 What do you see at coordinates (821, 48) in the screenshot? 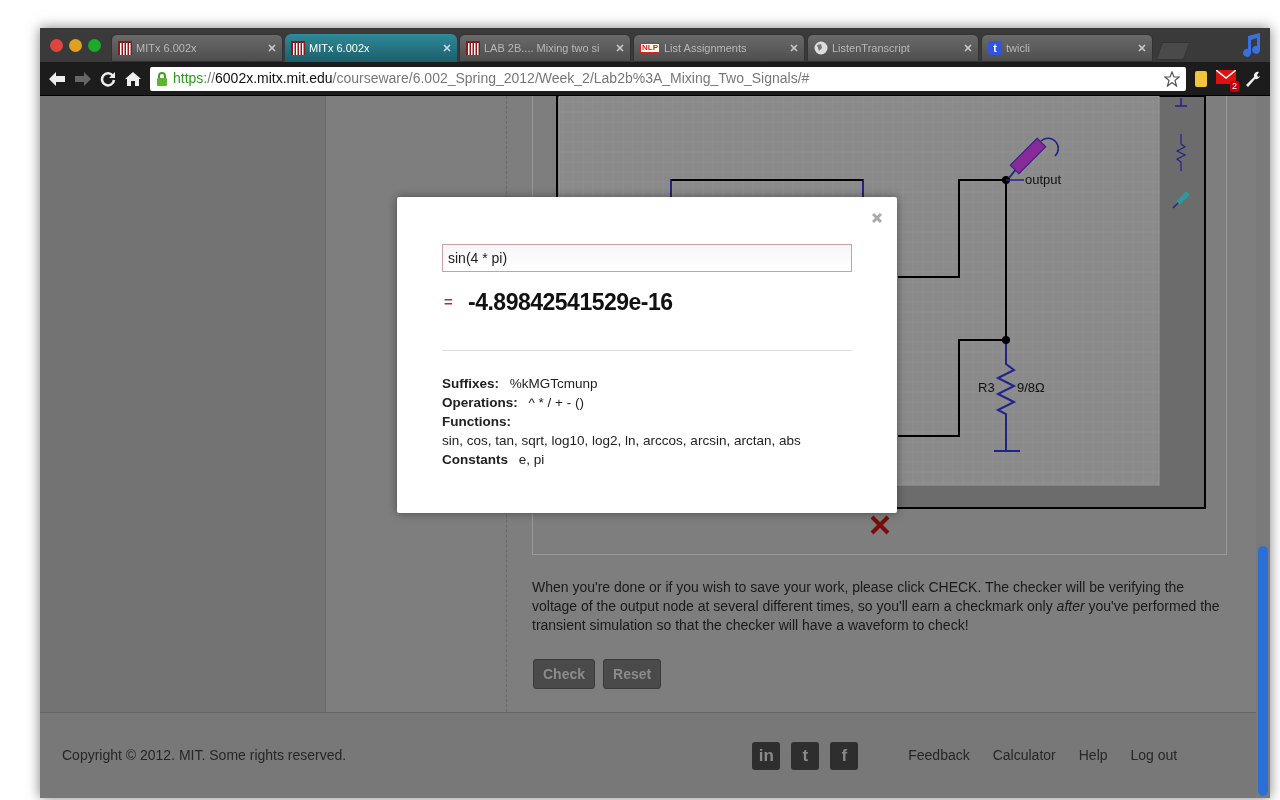
I see `globe-icon` at bounding box center [821, 48].